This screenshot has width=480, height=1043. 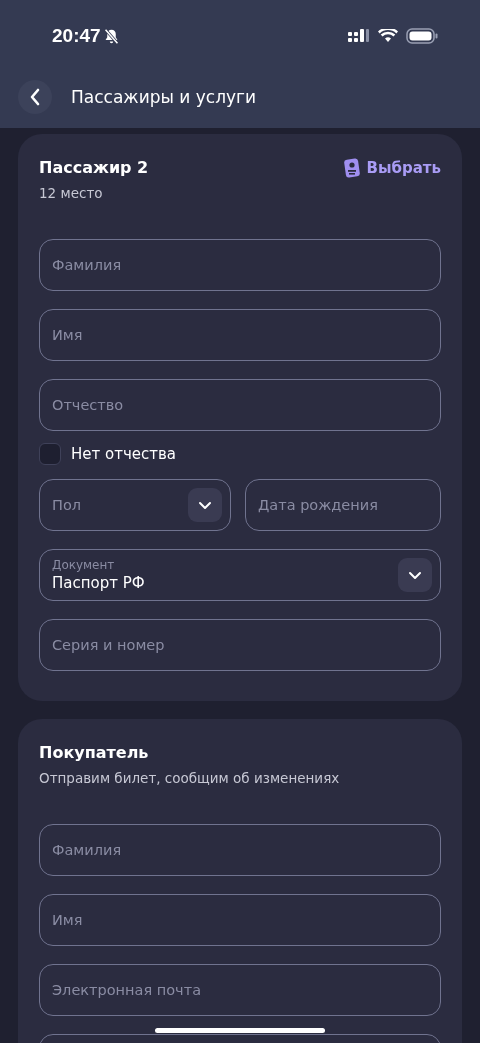 I want to click on input-field: Отчество, so click(x=240, y=405).